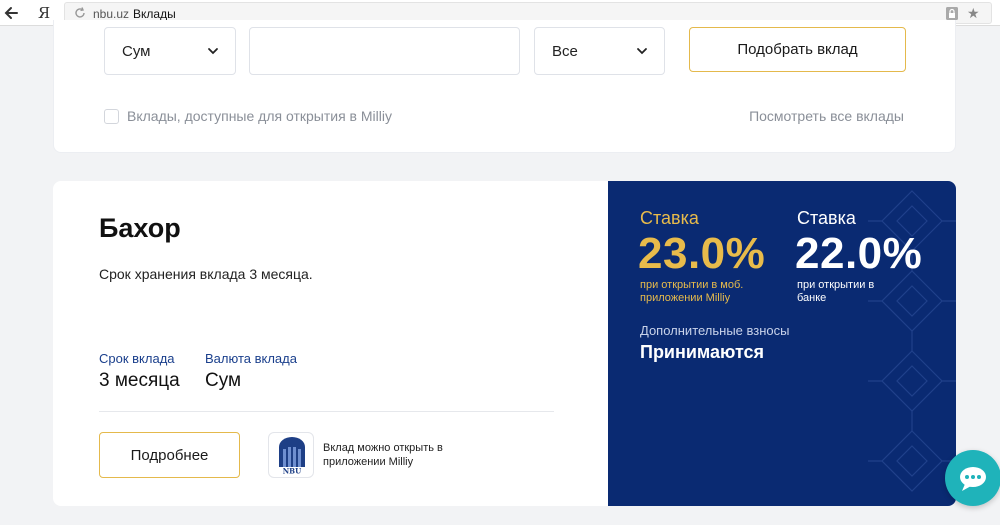  I want to click on deposit-type-select: Все, so click(599, 51).